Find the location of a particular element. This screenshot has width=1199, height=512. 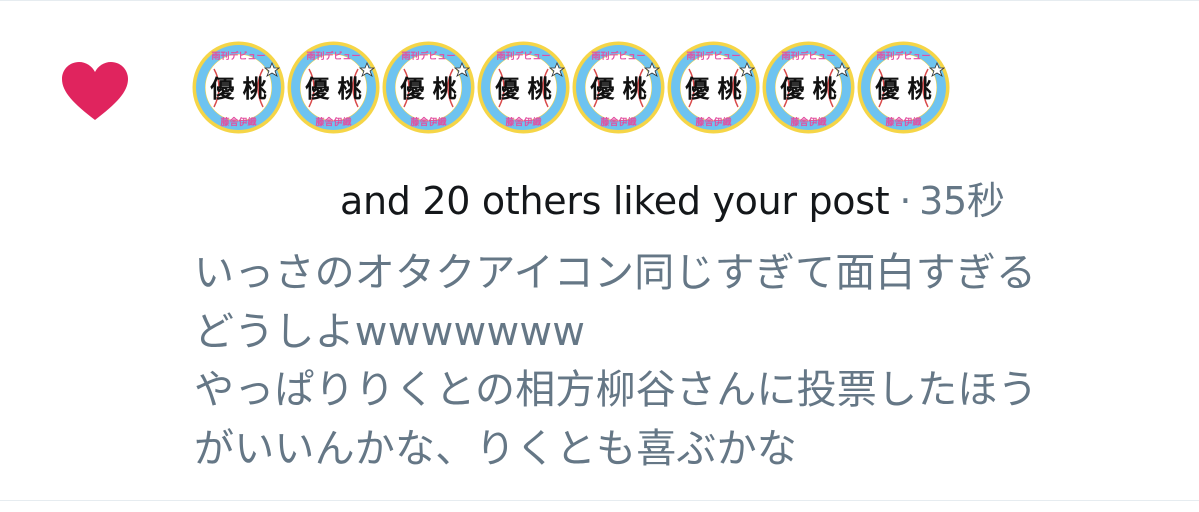

tweet-line: どうしよwwwwwww is located at coordinates (390, 331).